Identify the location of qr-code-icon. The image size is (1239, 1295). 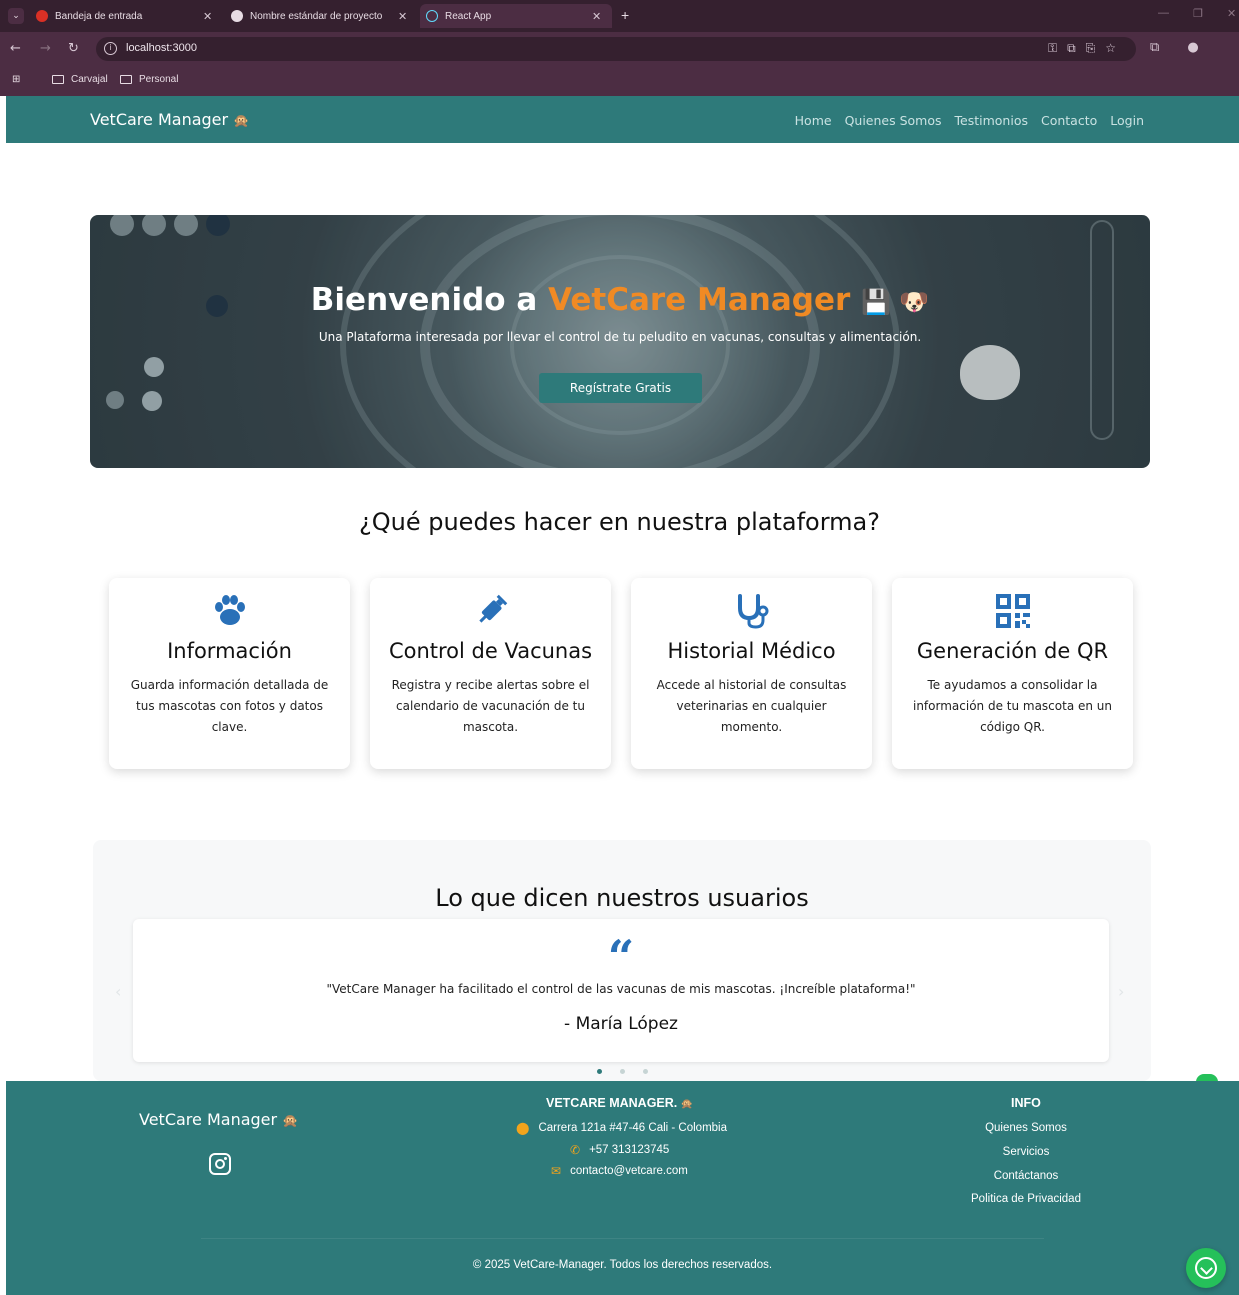
(1012, 610).